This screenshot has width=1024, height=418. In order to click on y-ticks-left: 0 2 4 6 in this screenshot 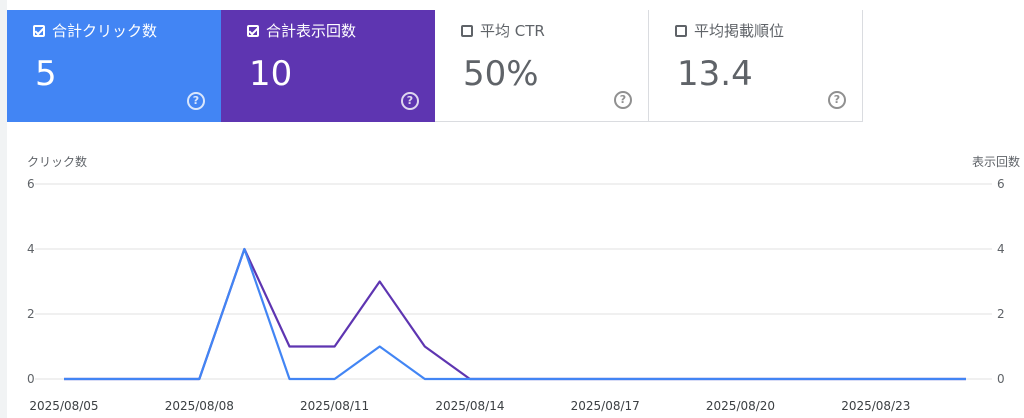, I will do `click(31, 281)`.